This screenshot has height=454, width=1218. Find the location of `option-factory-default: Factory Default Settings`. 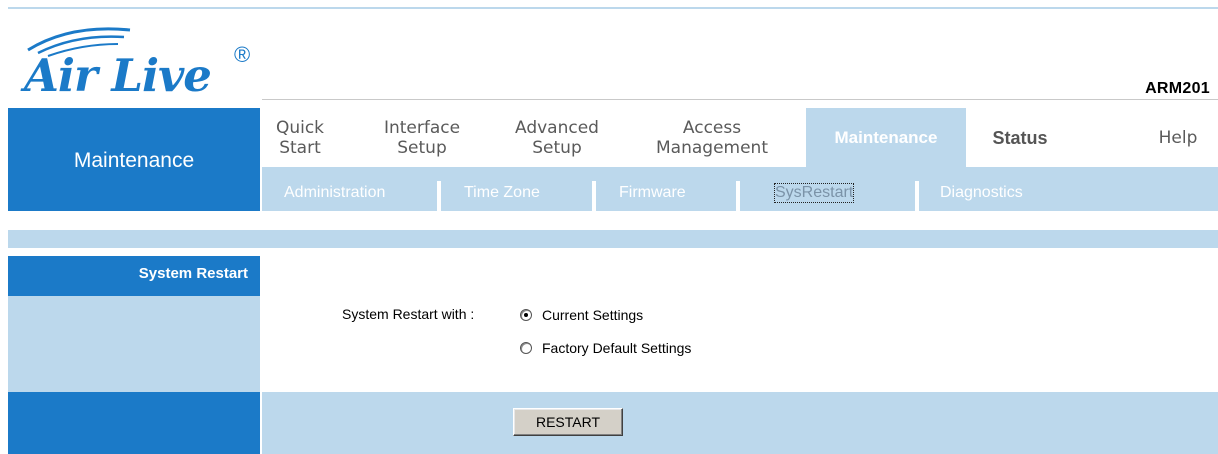

option-factory-default: Factory Default Settings is located at coordinates (605, 348).